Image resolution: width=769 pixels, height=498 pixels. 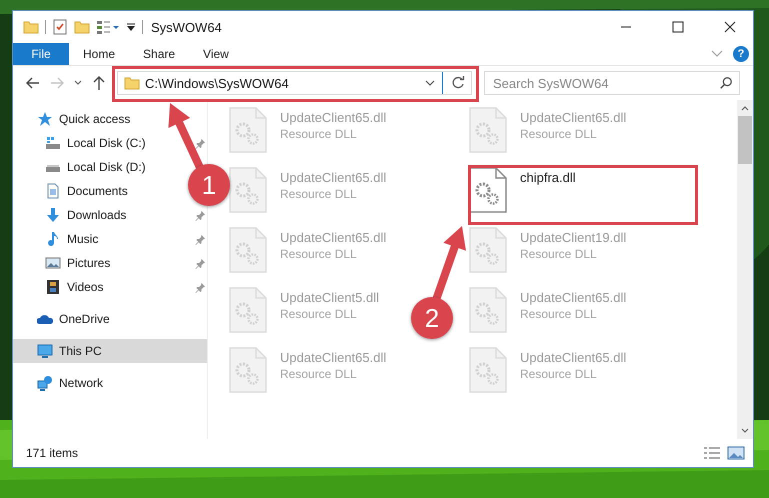 I want to click on expand-ribbon-icon, so click(x=717, y=54).